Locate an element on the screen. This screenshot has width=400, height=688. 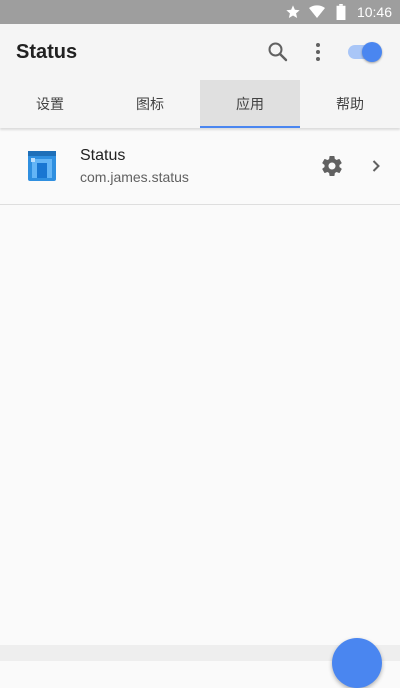
tab-label: 设置 is located at coordinates (50, 105).